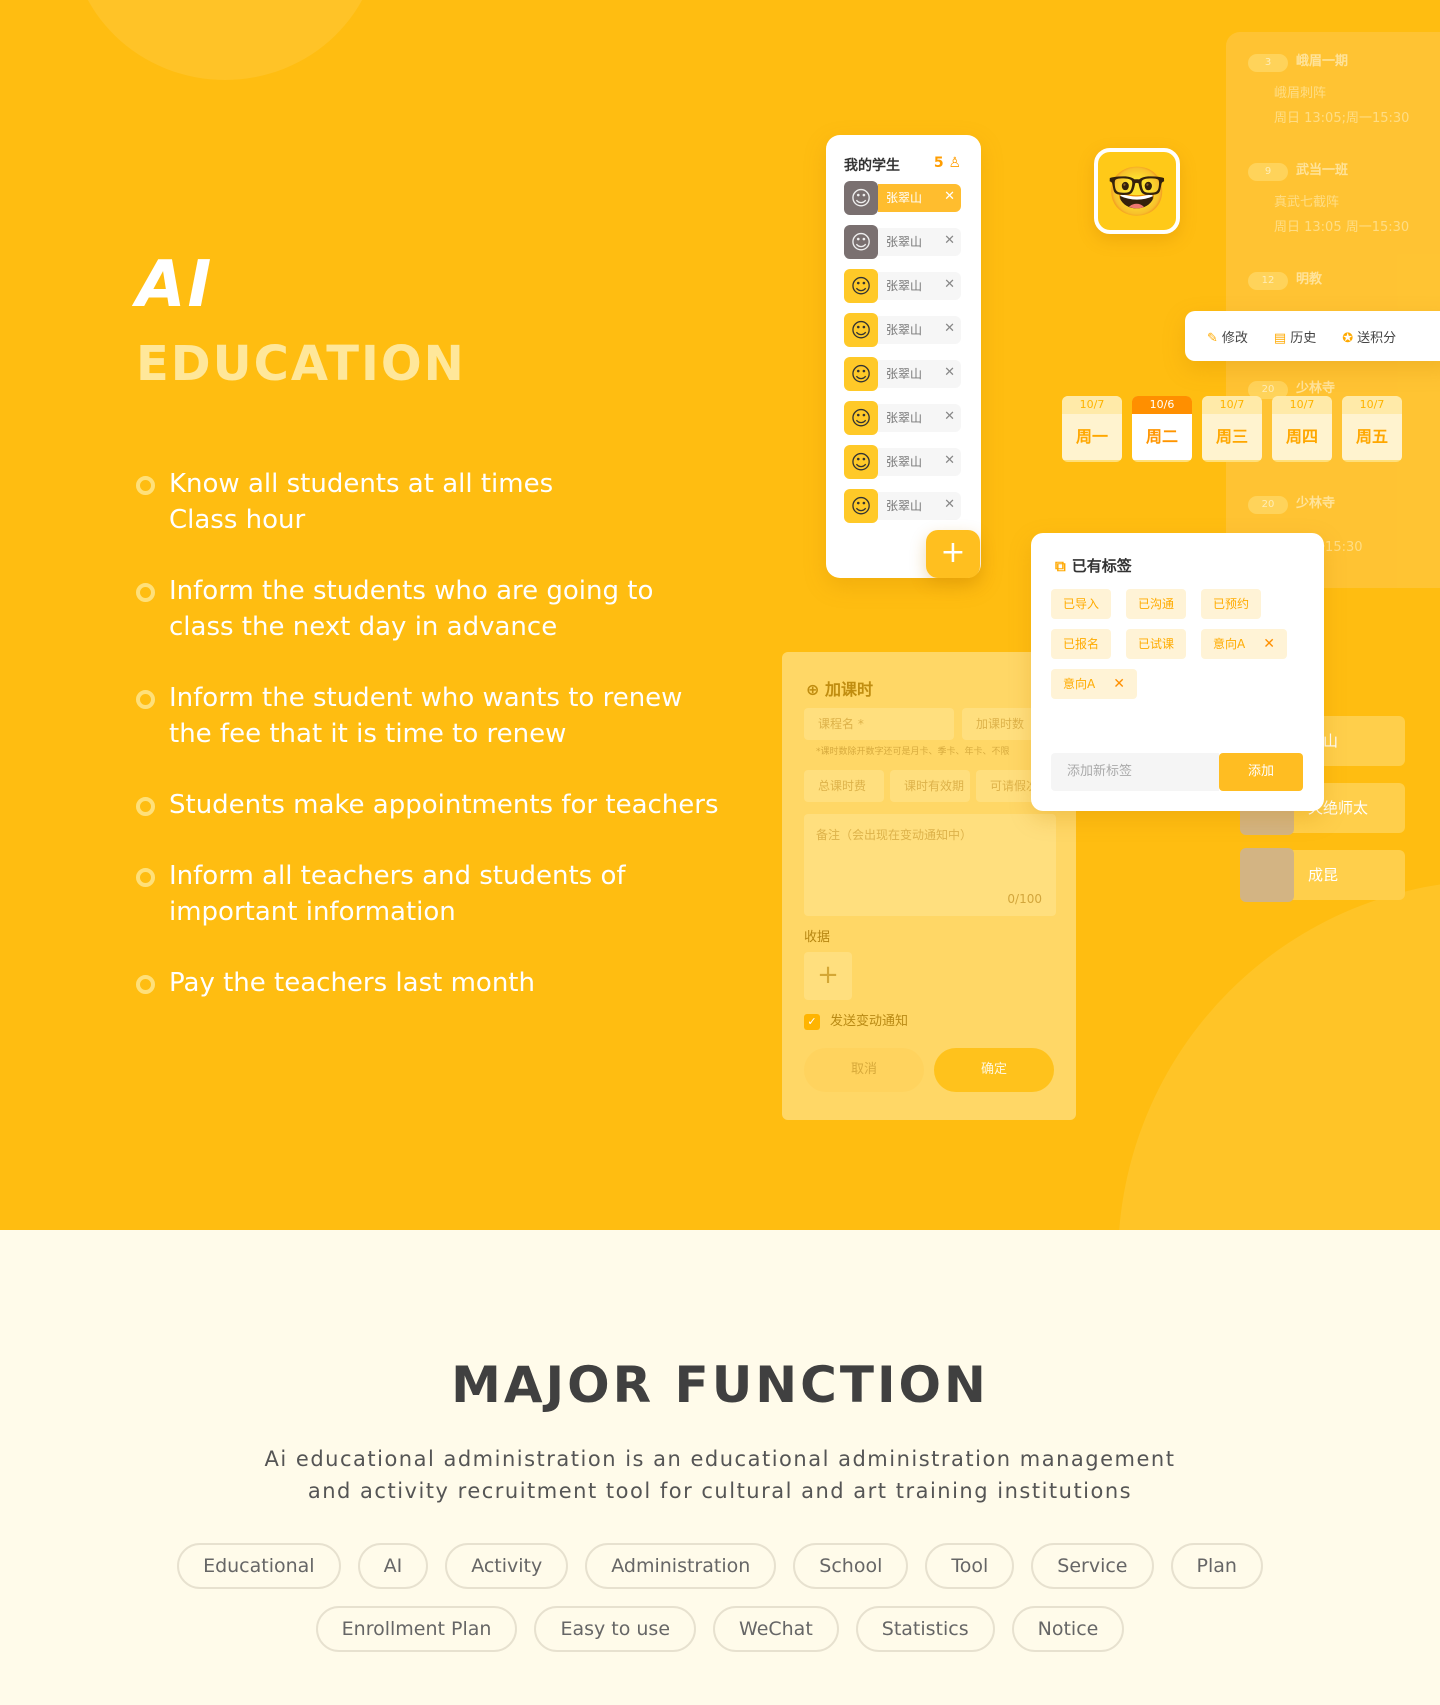  Describe the element at coordinates (812, 1022) in the screenshot. I see `checkbox-icon: ✓` at that location.